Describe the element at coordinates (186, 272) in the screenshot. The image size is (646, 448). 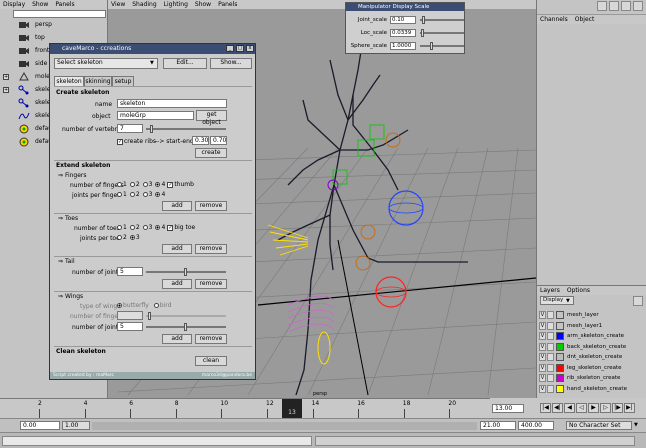
I see `tail-joints-slider` at that location.